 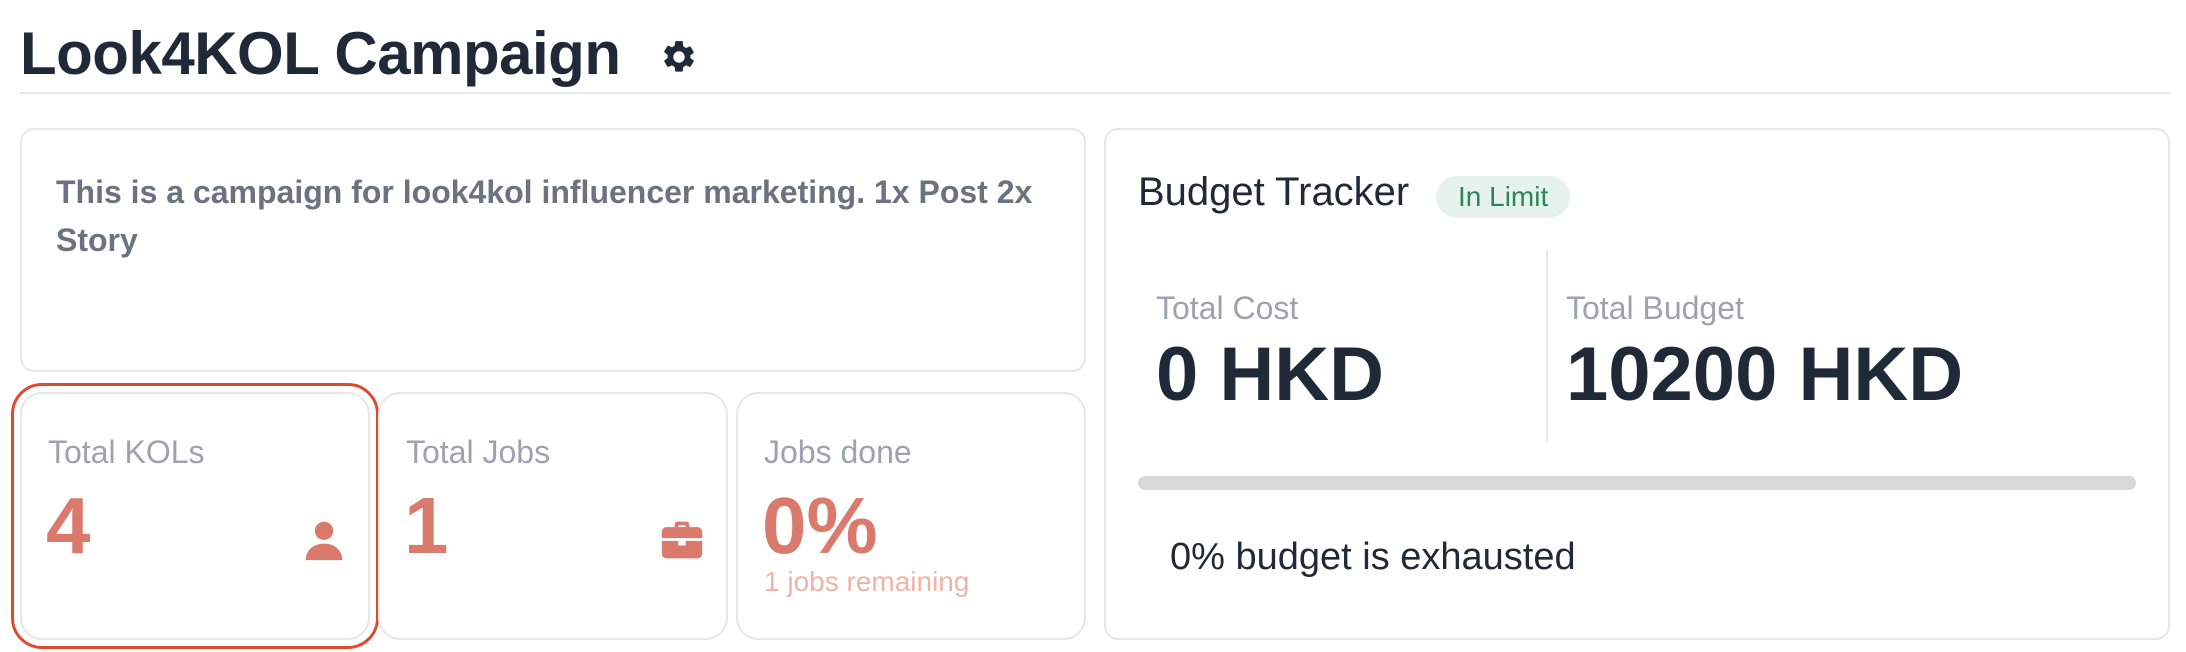 What do you see at coordinates (553, 516) in the screenshot?
I see `total-jobs-card: Total Jobs 1` at bounding box center [553, 516].